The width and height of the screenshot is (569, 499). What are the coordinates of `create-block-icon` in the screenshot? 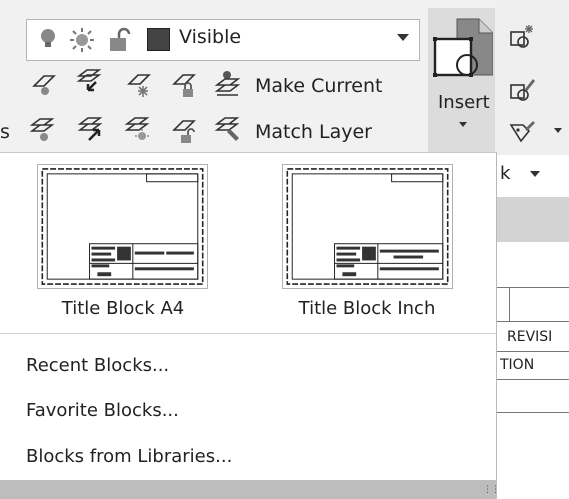 It's located at (522, 37).